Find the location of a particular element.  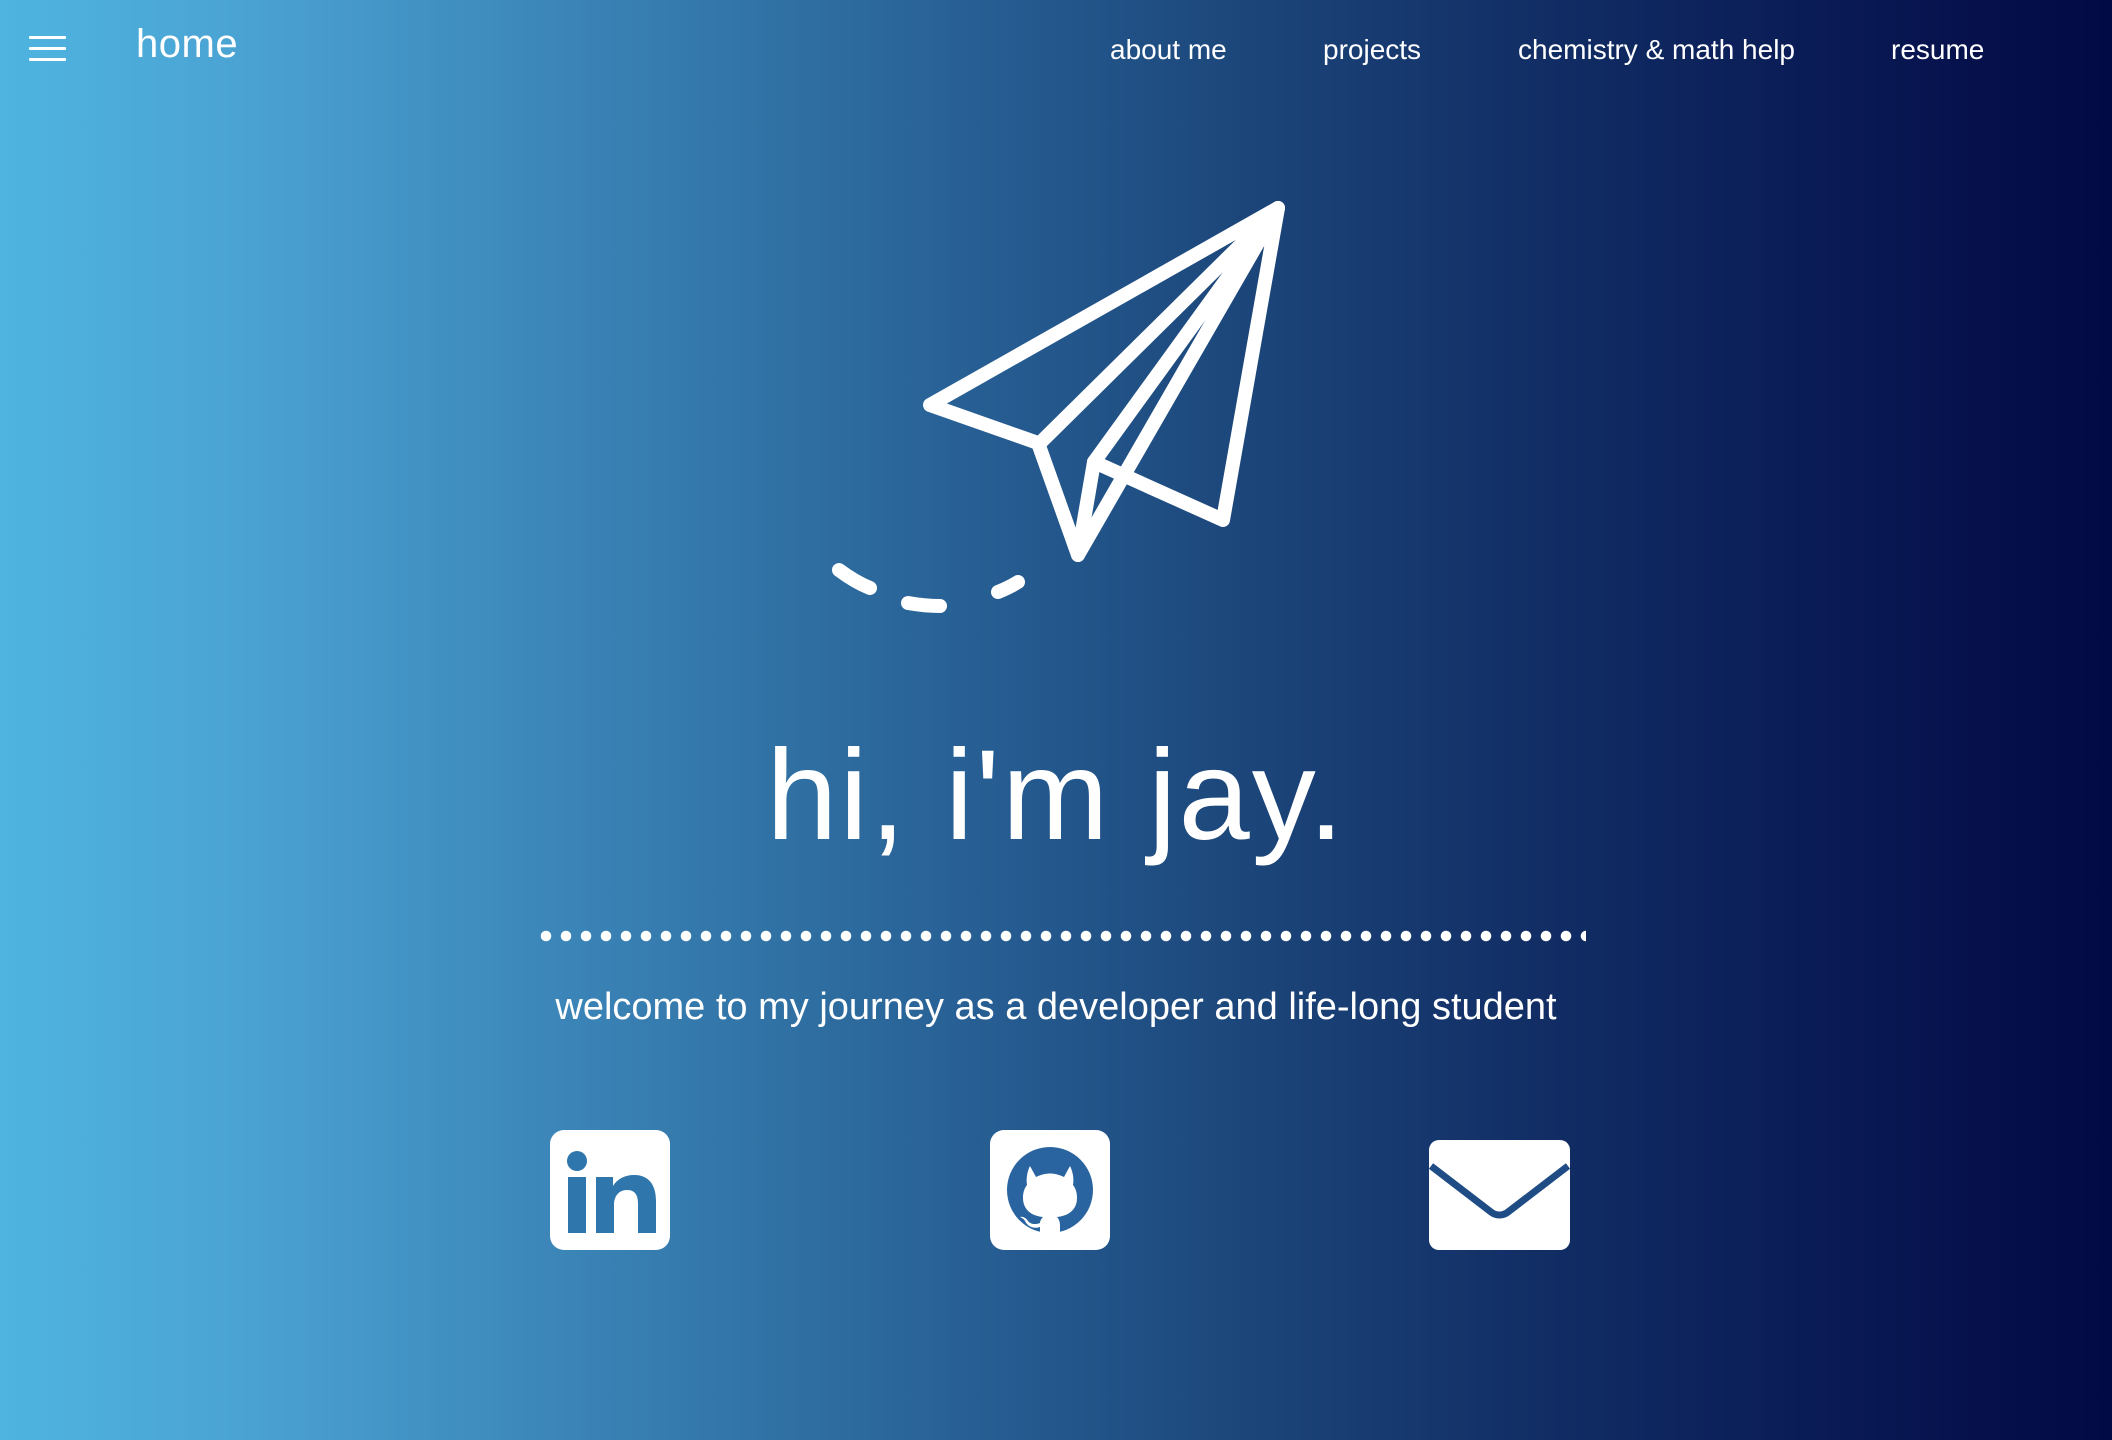

linkedin-icon is located at coordinates (610, 1190).